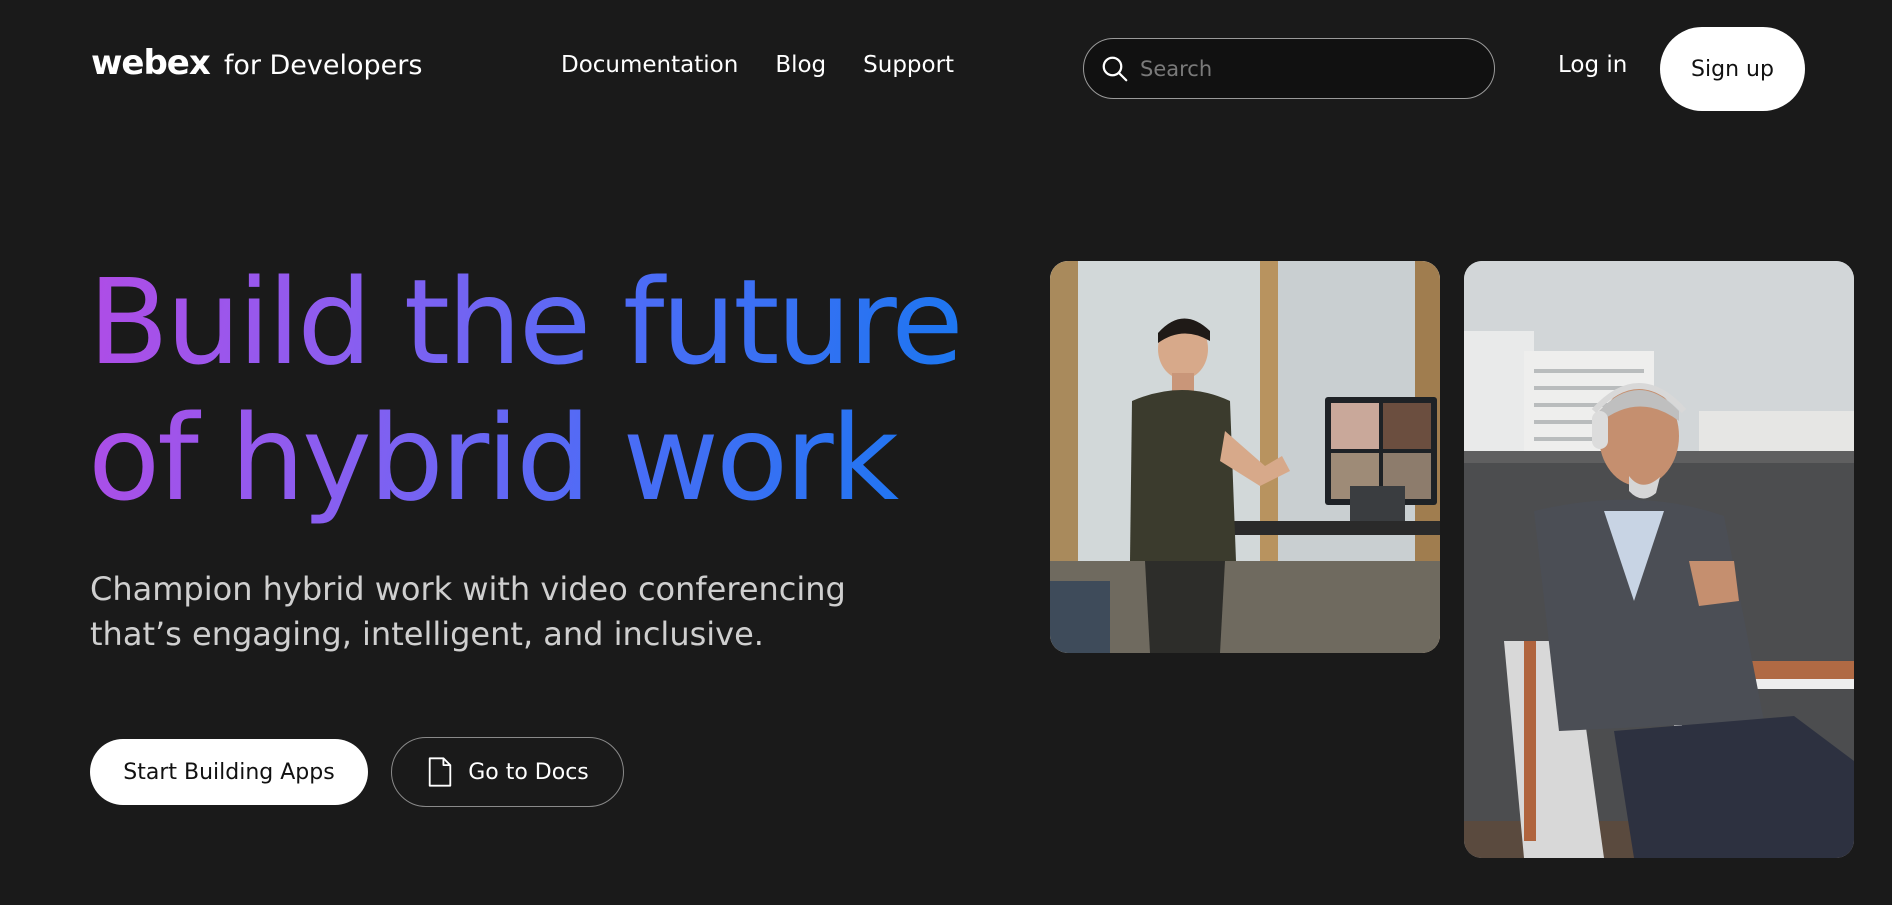  Describe the element at coordinates (440, 772) in the screenshot. I see `document-icon` at that location.